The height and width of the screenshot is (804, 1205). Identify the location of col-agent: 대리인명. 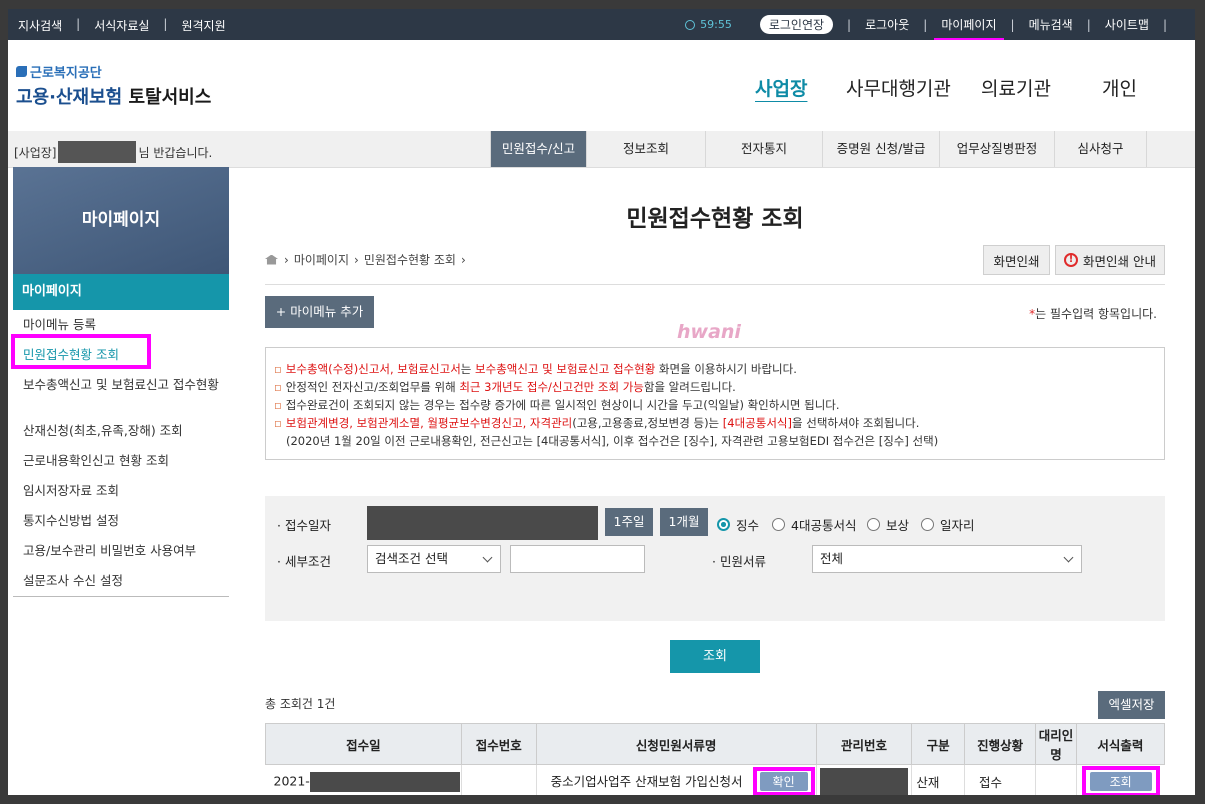
(1056, 744).